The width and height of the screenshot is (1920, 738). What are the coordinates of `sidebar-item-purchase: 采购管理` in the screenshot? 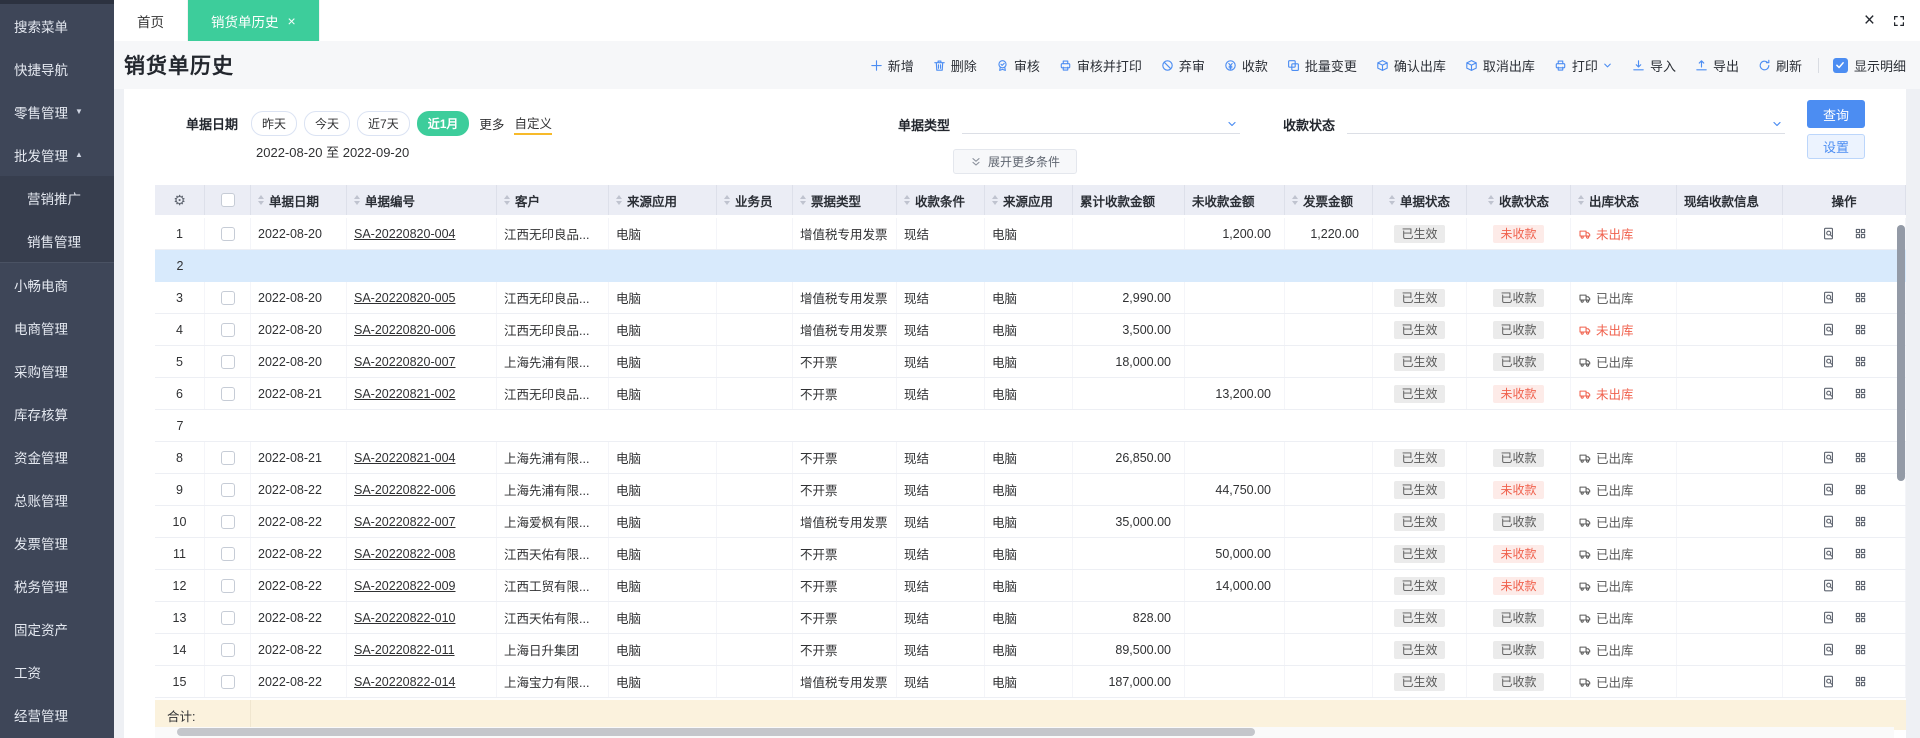 It's located at (57, 370).